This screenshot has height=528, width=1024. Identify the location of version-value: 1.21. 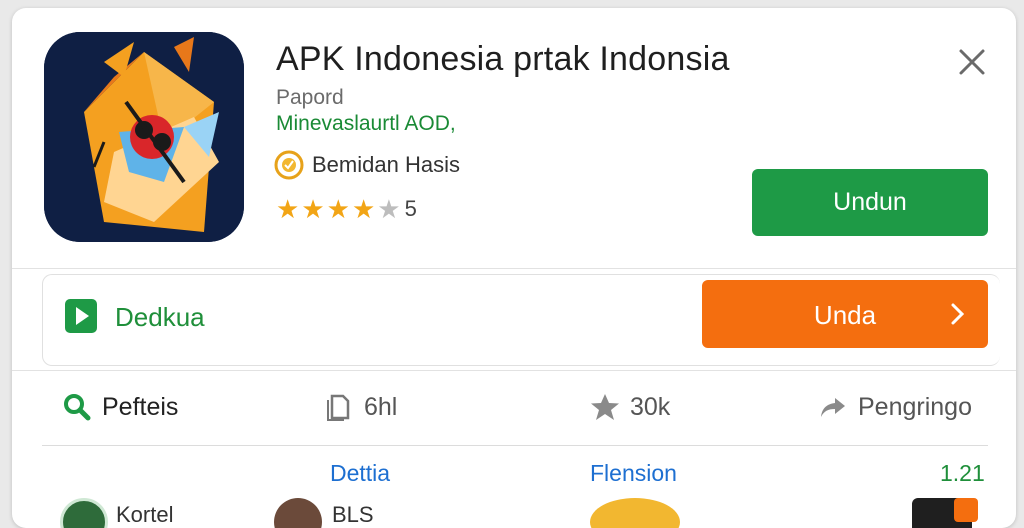
(962, 473).